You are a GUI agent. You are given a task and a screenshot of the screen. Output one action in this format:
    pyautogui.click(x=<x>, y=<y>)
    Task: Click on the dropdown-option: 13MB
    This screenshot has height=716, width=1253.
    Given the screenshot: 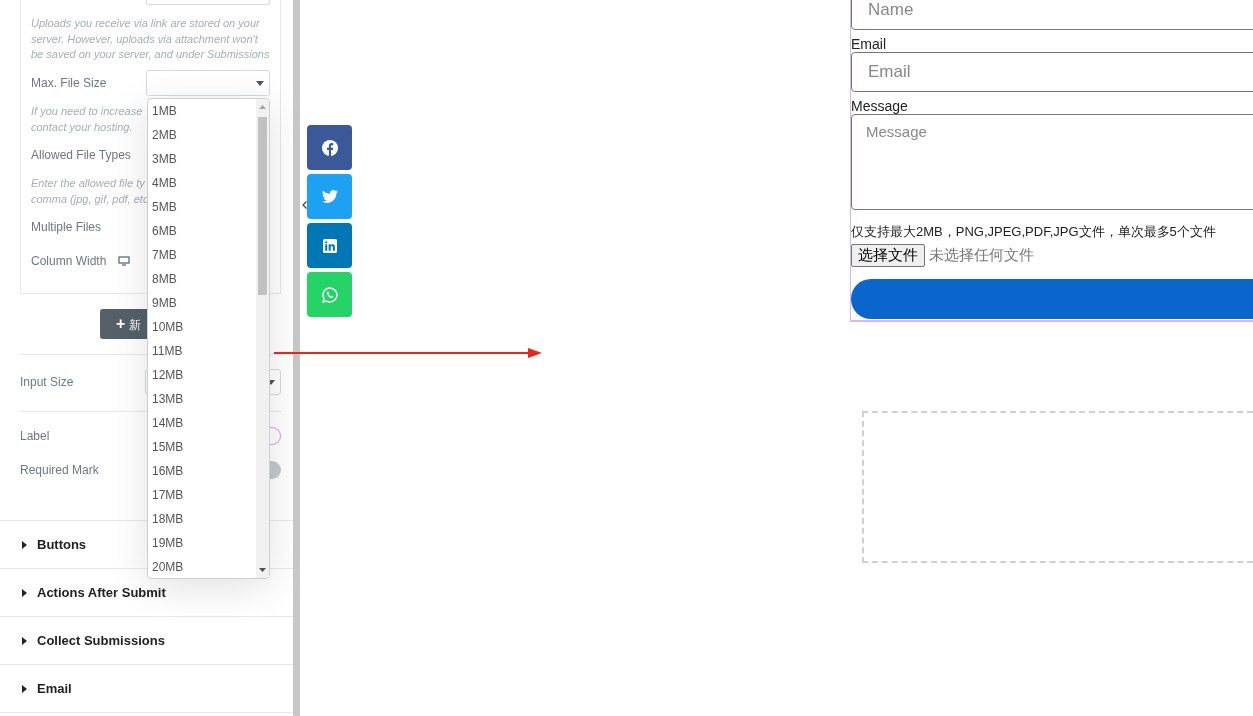 What is the action you would take?
    pyautogui.click(x=202, y=399)
    